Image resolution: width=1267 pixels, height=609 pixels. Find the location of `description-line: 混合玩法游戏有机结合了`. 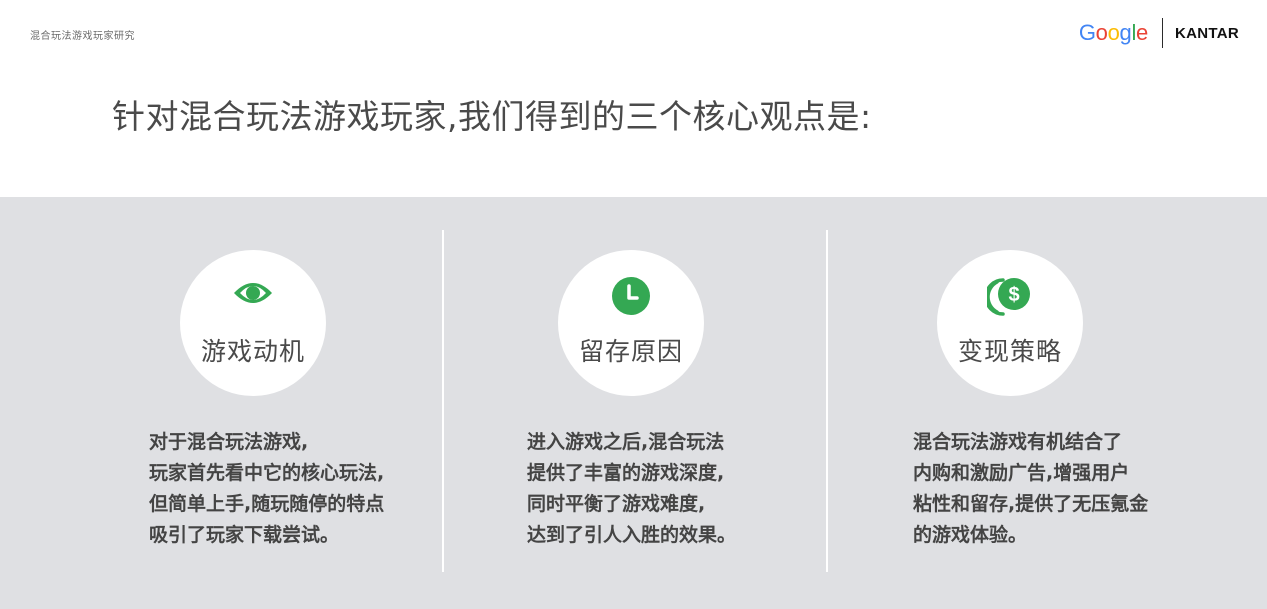

description-line: 混合玩法游戏有机结合了 is located at coordinates (1018, 442).